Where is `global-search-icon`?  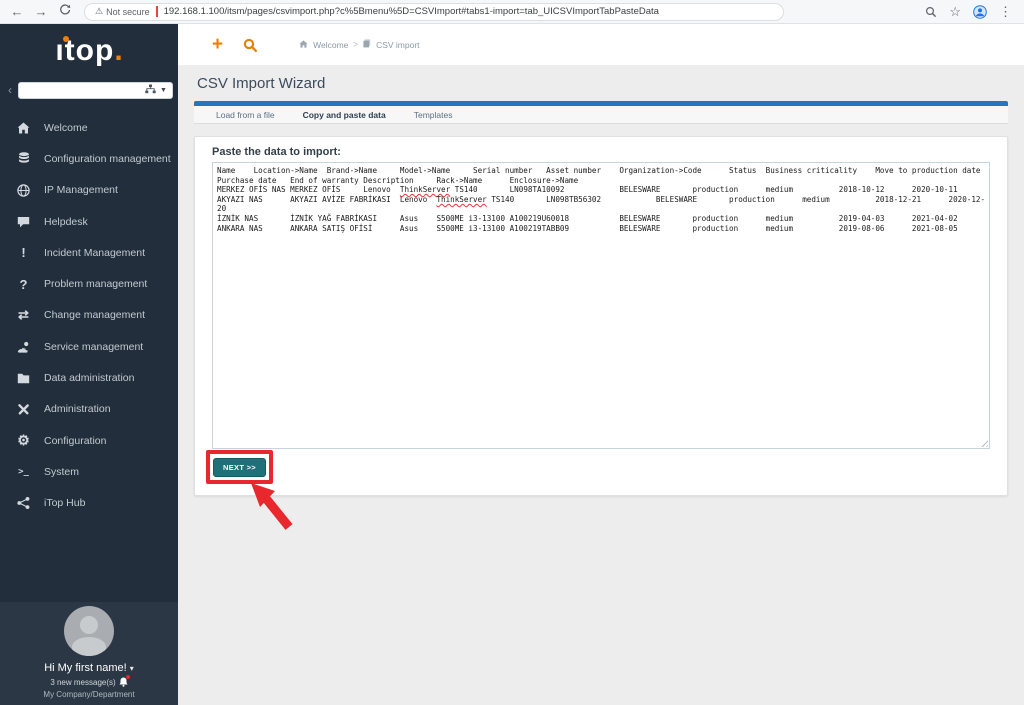 global-search-icon is located at coordinates (250, 45).